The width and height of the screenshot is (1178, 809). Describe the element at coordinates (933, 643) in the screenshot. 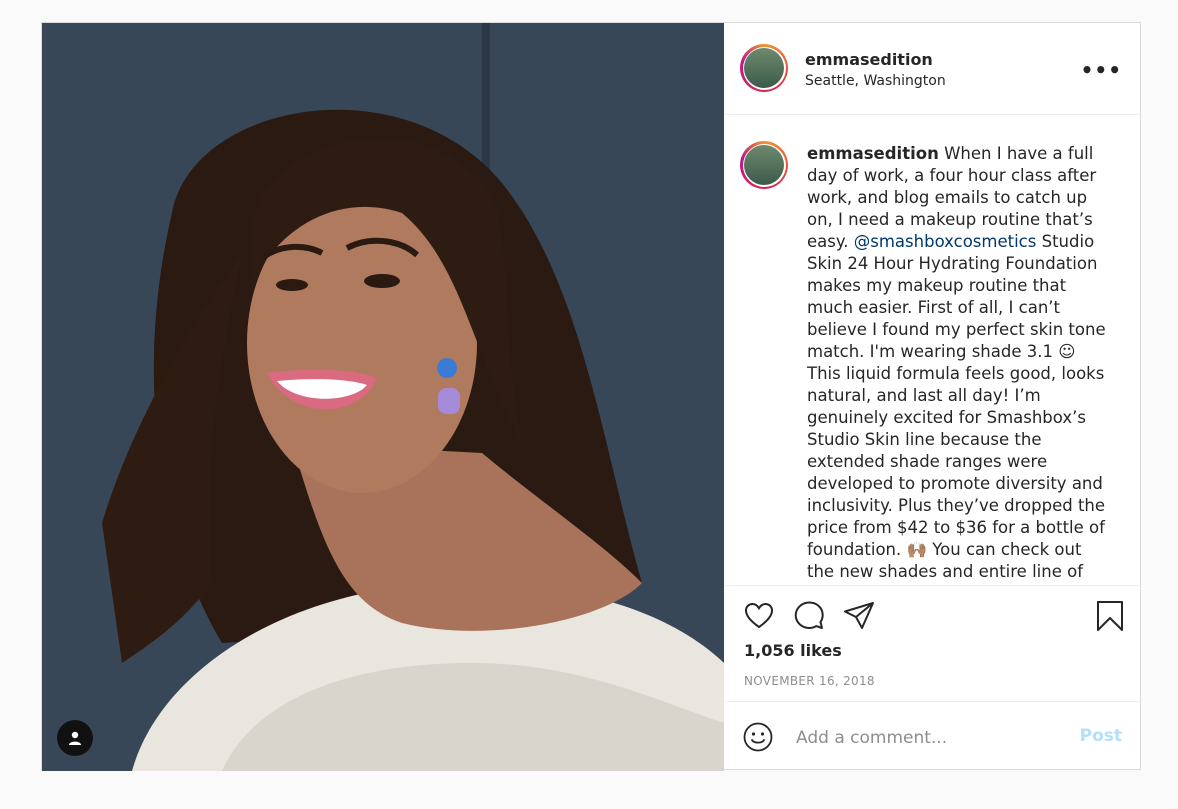

I see `action-bar: 1,056 likes NOVEMBER 16, 2018` at that location.